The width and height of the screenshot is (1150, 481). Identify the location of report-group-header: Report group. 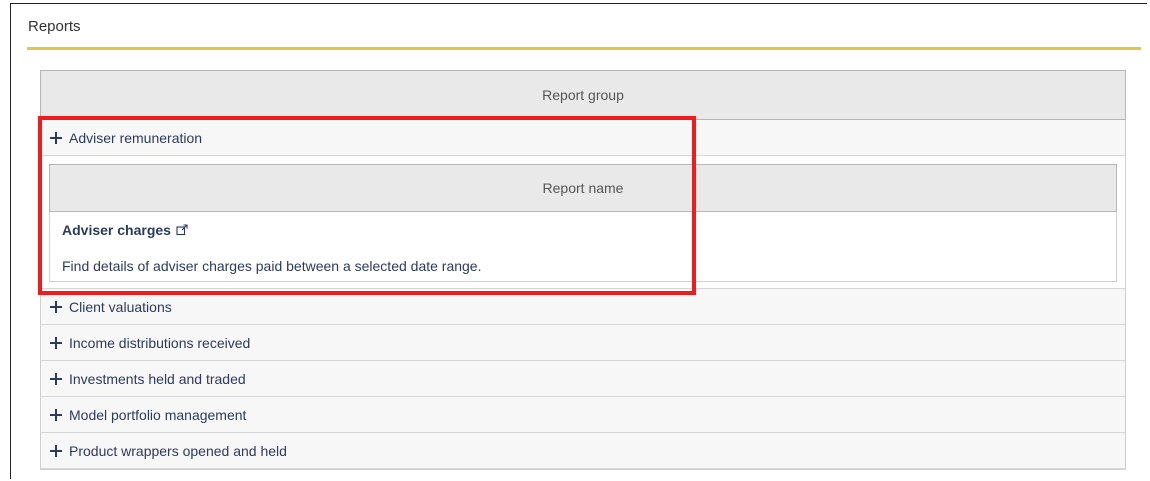
(583, 95).